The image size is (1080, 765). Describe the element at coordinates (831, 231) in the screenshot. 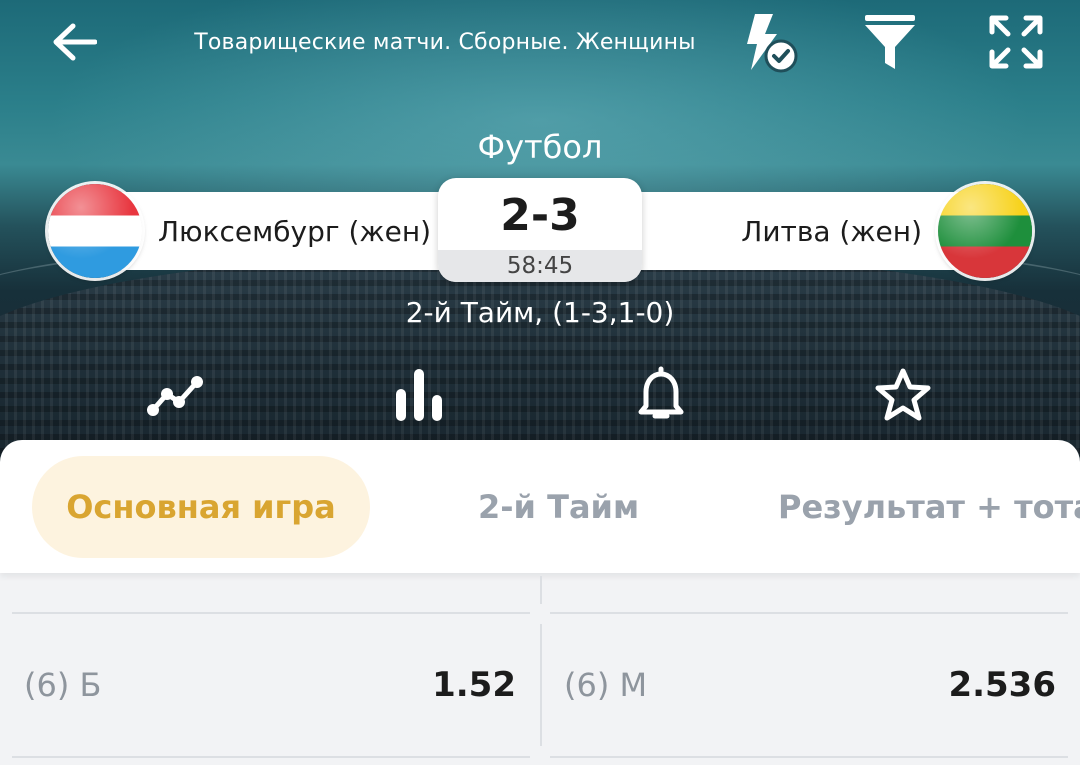

I see `away-team-name: Литва (жен)` at that location.